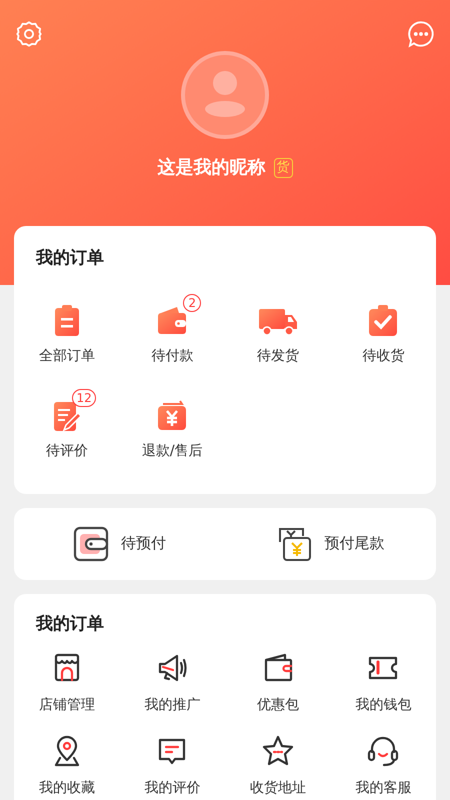 The image size is (450, 800). Describe the element at coordinates (421, 34) in the screenshot. I see `chat-bubble-icon` at that location.